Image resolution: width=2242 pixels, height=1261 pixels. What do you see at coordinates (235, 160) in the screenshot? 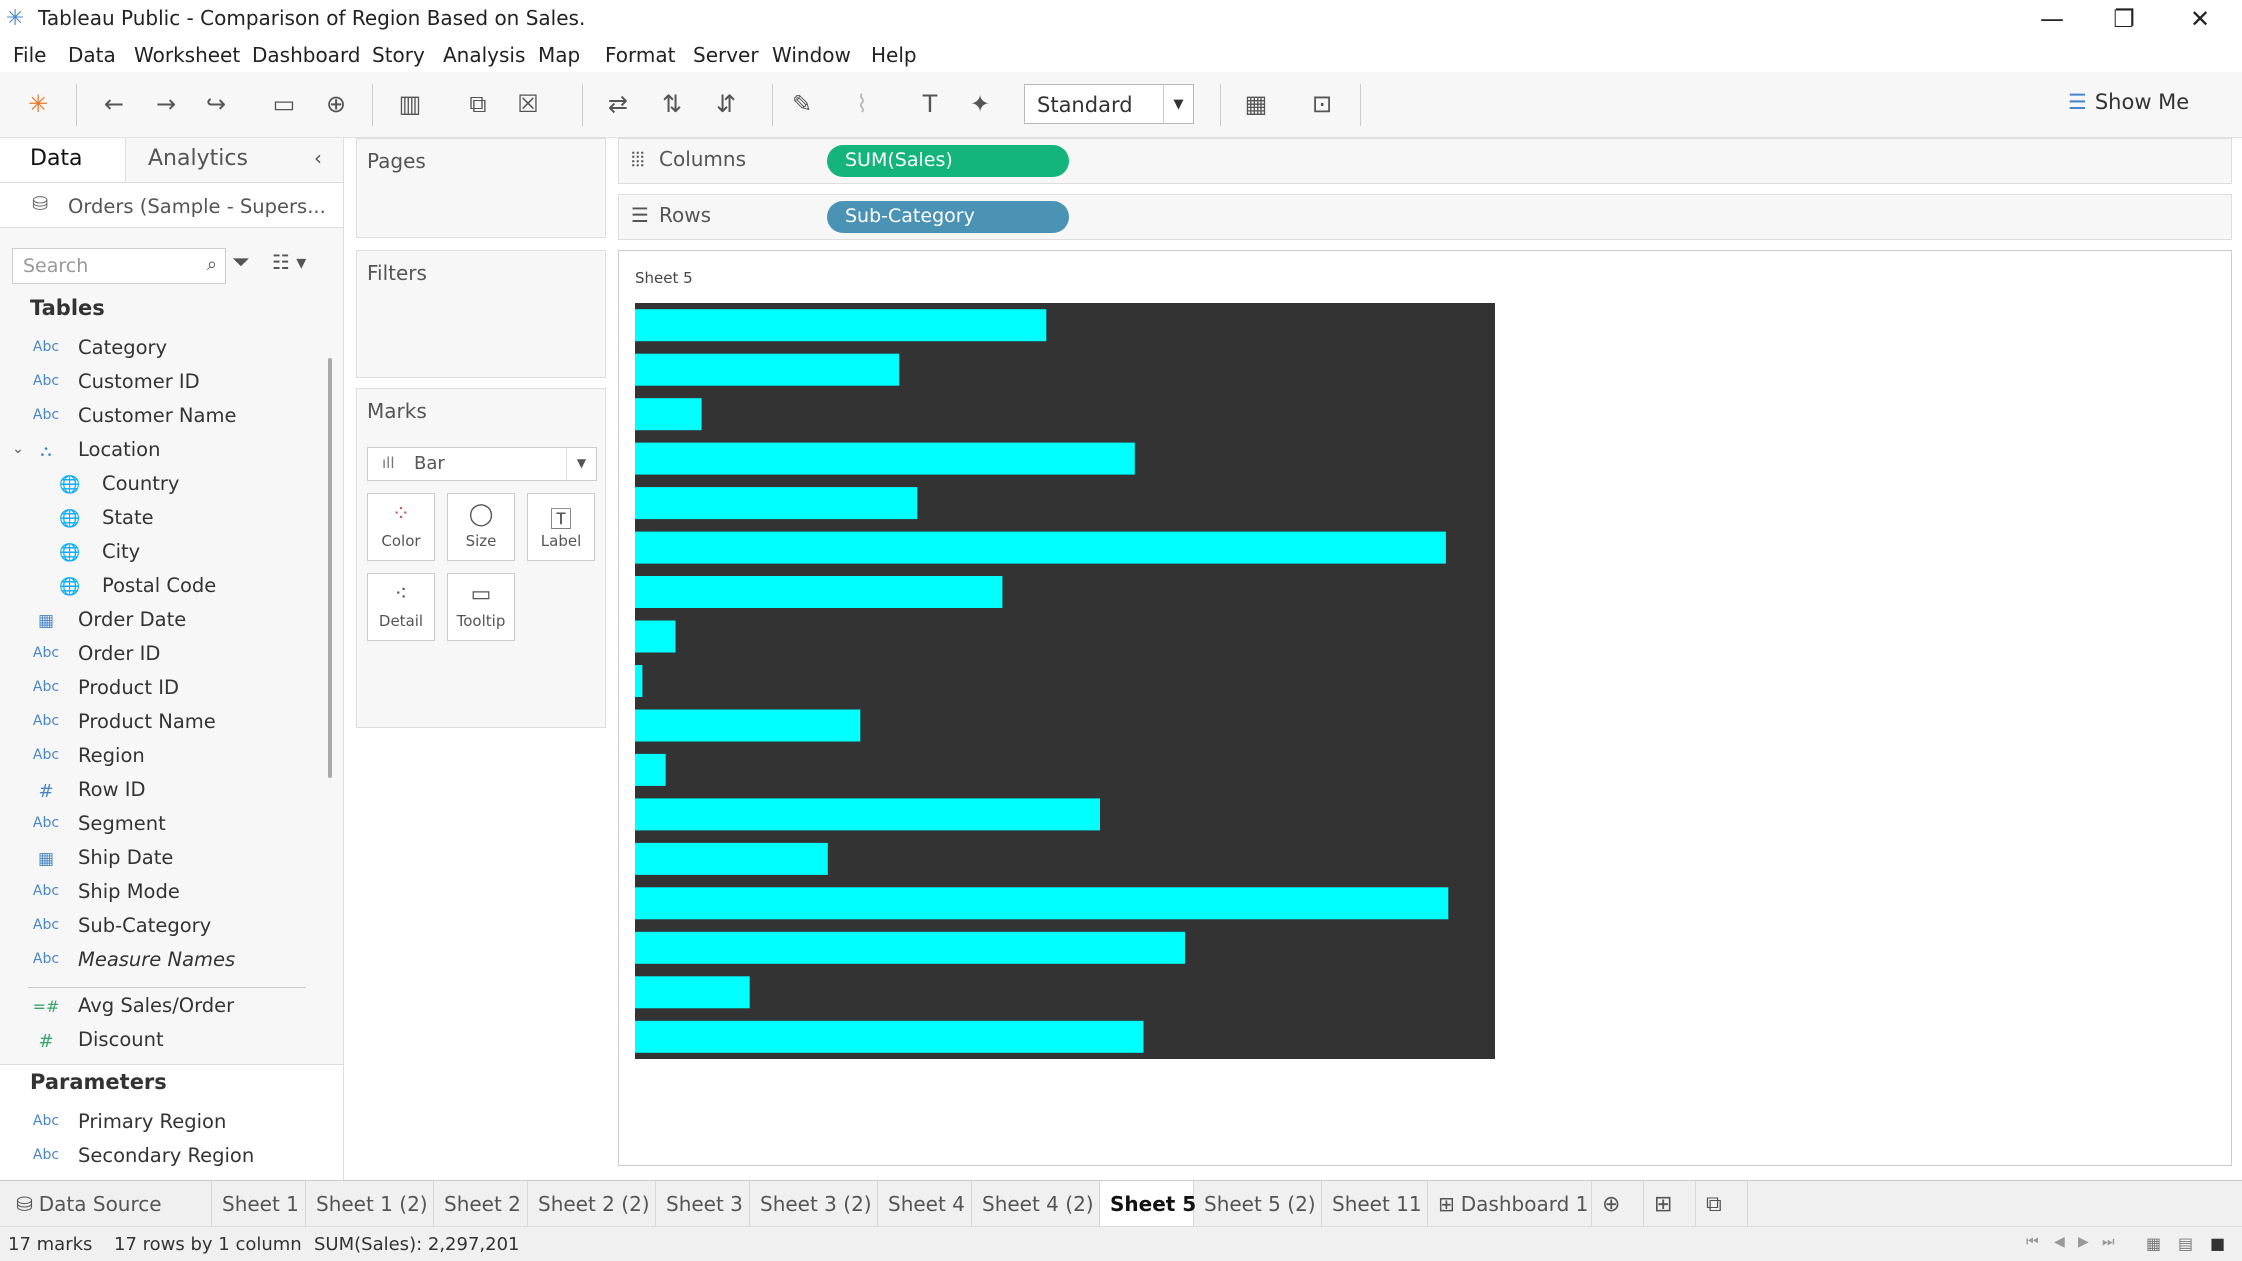
I see `tab-analytics: Analytics` at bounding box center [235, 160].